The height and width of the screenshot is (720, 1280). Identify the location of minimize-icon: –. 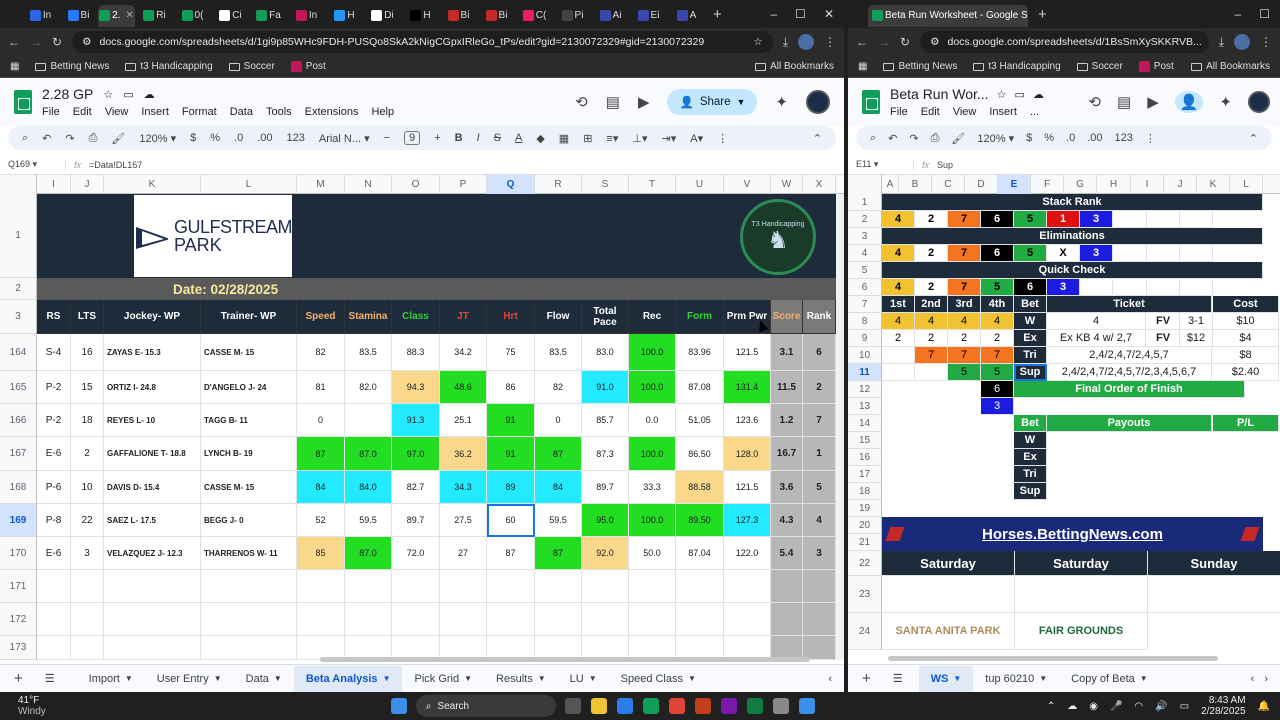
(773, 14).